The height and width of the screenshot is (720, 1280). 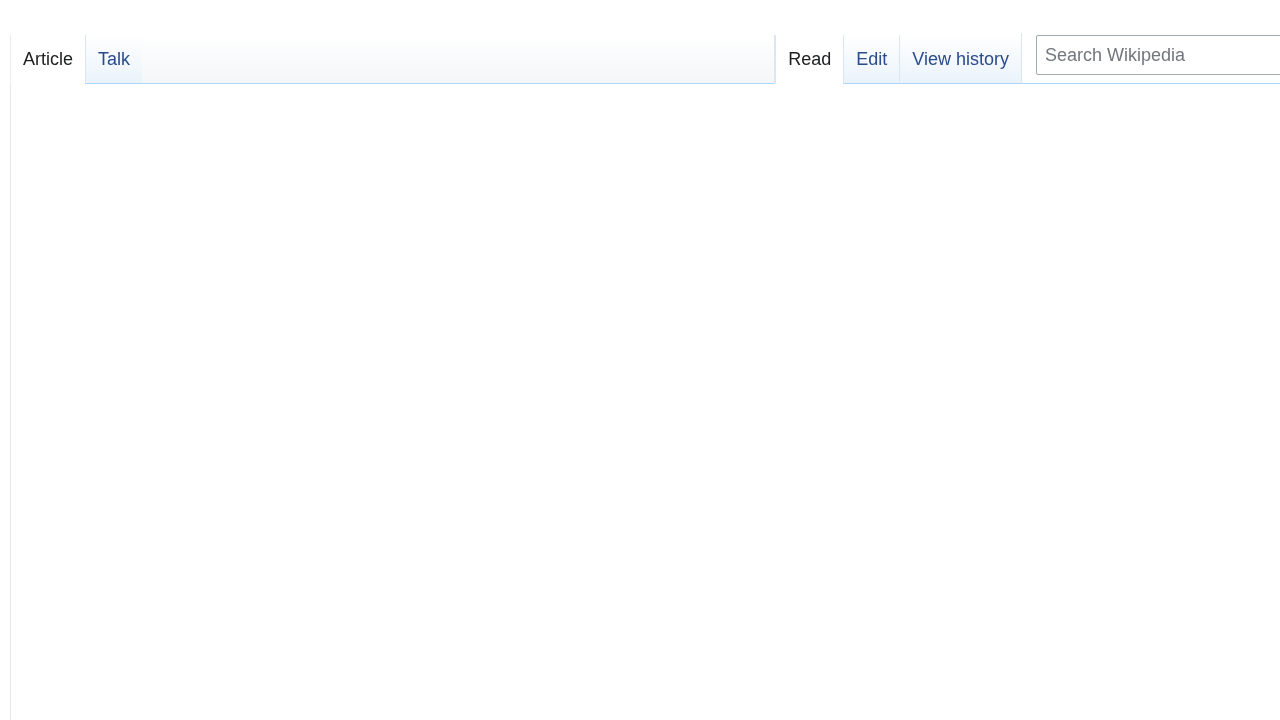 What do you see at coordinates (960, 59) in the screenshot?
I see `view-tab: View history` at bounding box center [960, 59].